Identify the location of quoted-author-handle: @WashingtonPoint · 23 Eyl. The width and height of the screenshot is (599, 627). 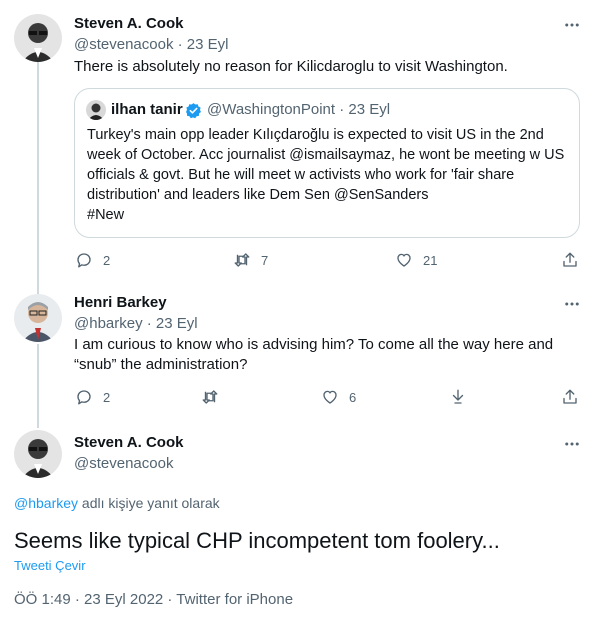
(298, 109).